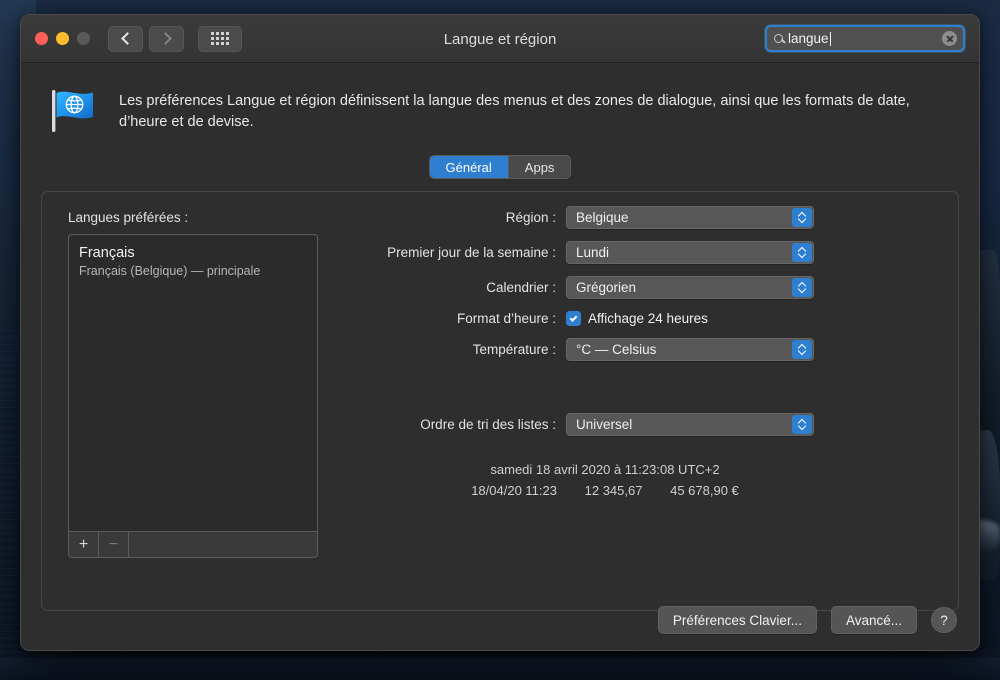 The height and width of the screenshot is (680, 1000). What do you see at coordinates (613, 490) in the screenshot?
I see `format-preview-number: 12 345,67` at bounding box center [613, 490].